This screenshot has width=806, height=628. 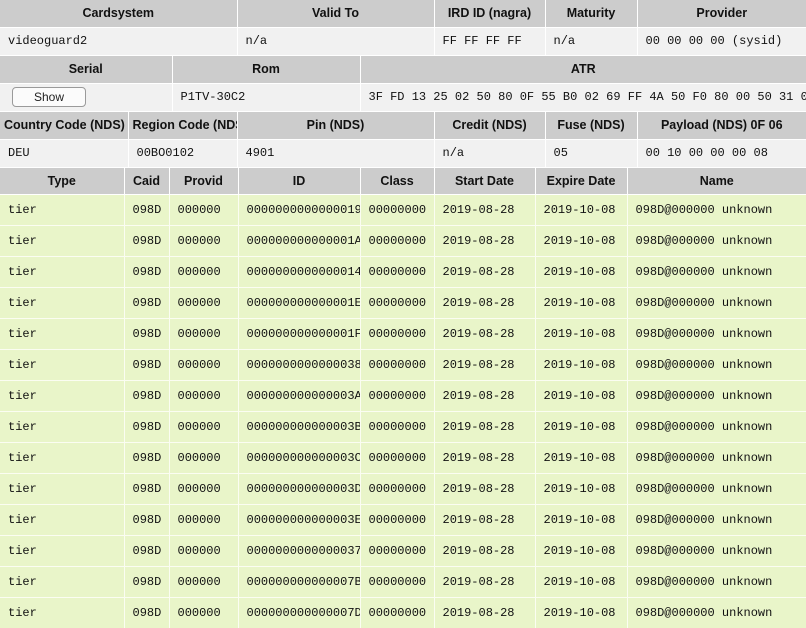 What do you see at coordinates (336, 153) in the screenshot?
I see `value-pin: 4901` at bounding box center [336, 153].